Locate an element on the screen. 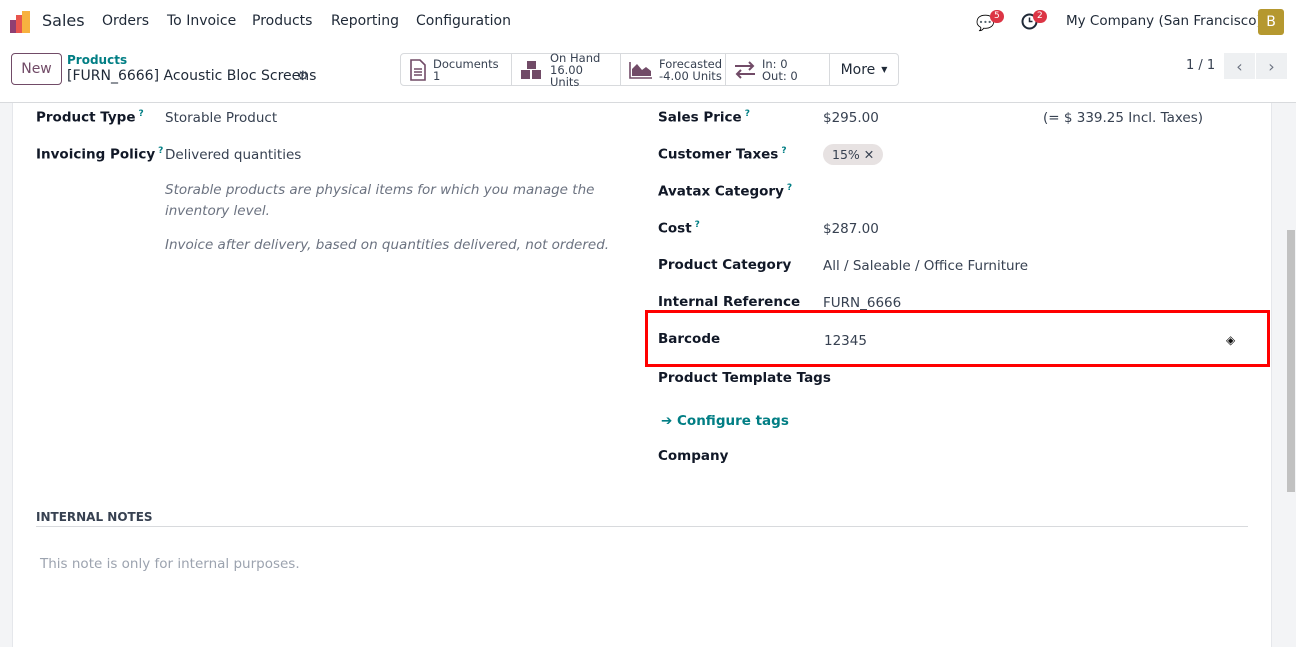  on-hand-value: 16.00 Units is located at coordinates (566, 75).